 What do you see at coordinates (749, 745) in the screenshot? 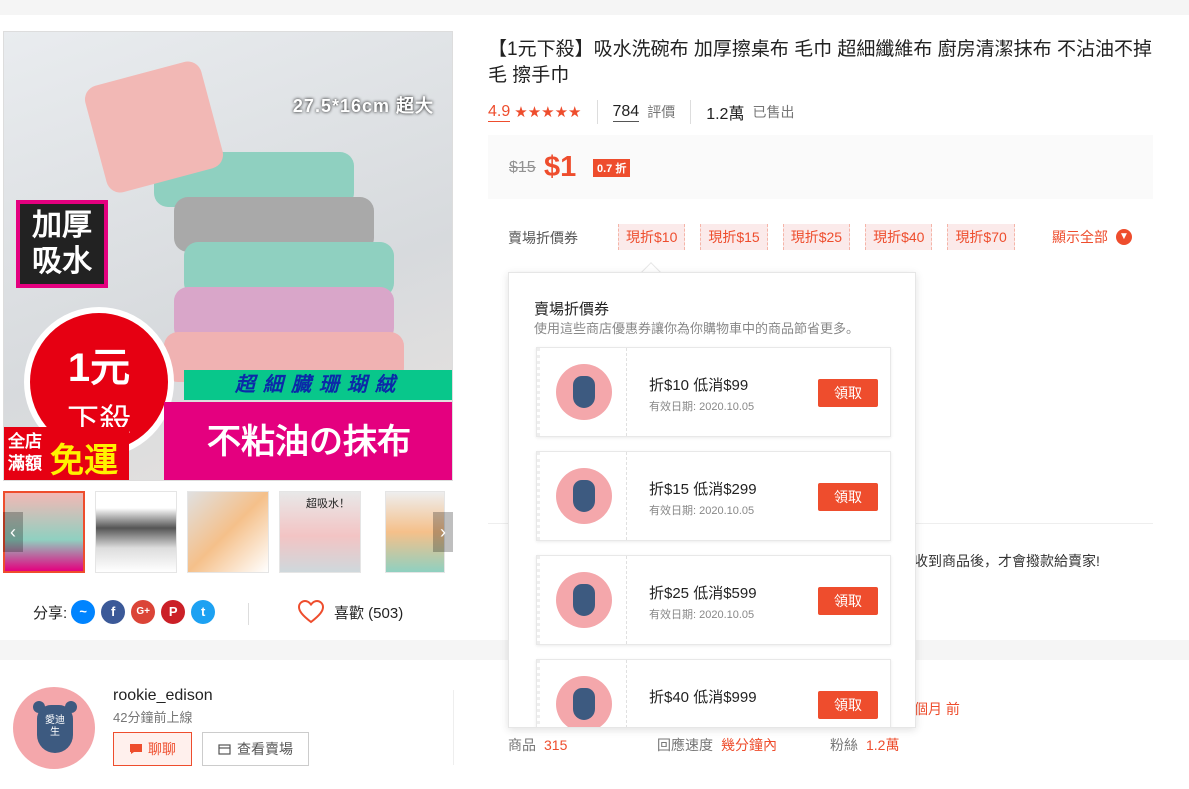
I see `response-value: 幾分鐘內` at bounding box center [749, 745].